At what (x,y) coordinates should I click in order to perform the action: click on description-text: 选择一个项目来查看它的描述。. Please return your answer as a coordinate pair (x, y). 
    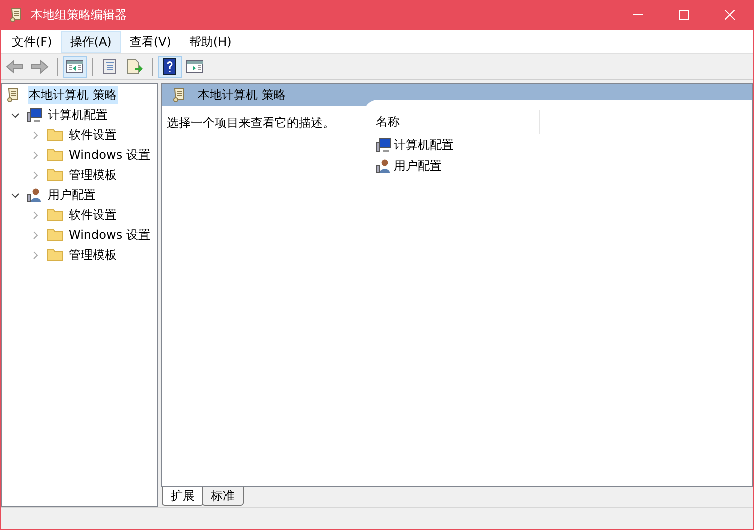
    Looking at the image, I should click on (251, 123).